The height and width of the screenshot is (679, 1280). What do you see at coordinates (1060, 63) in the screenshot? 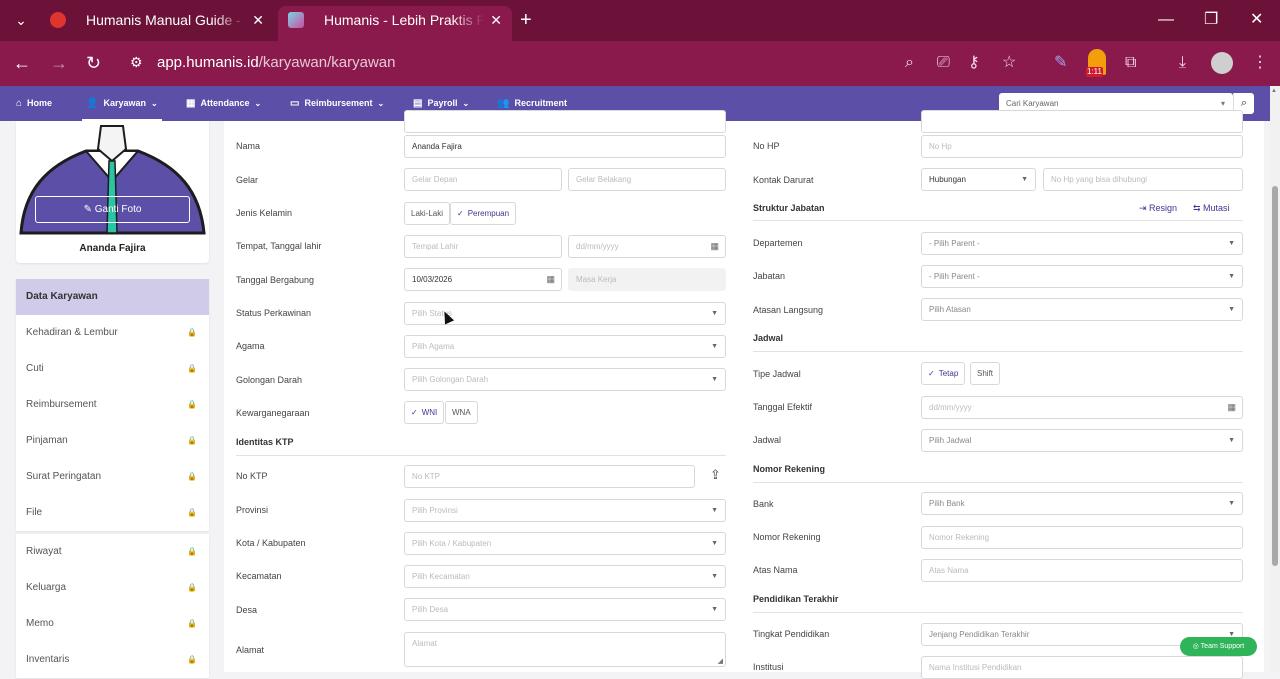
I see `extension-feather-icon: ✎` at bounding box center [1060, 63].